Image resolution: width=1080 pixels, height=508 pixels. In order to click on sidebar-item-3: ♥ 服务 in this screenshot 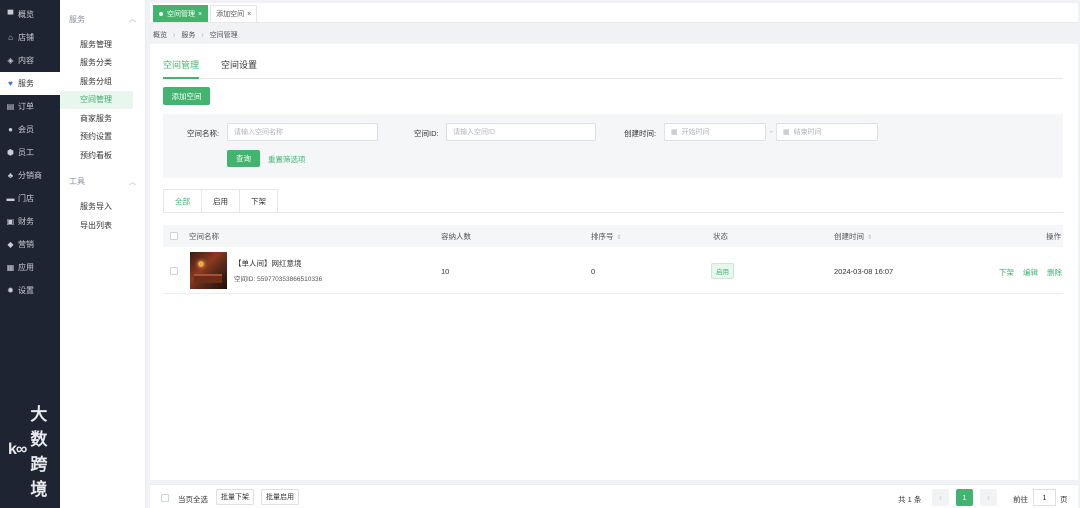, I will do `click(30, 83)`.